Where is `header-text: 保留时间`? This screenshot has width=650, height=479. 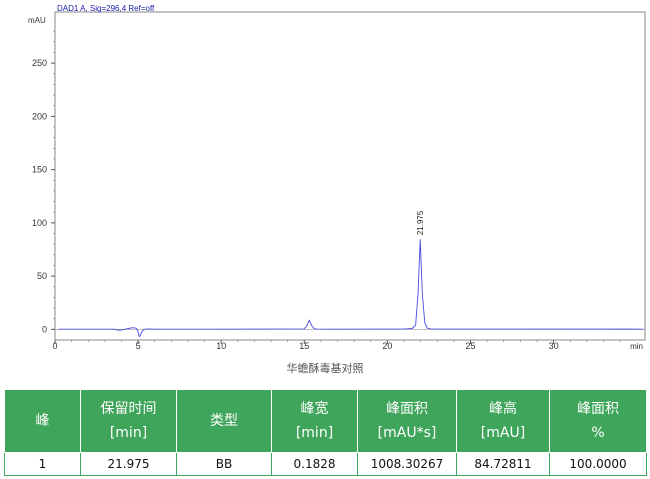 header-text: 保留时间 is located at coordinates (128, 409).